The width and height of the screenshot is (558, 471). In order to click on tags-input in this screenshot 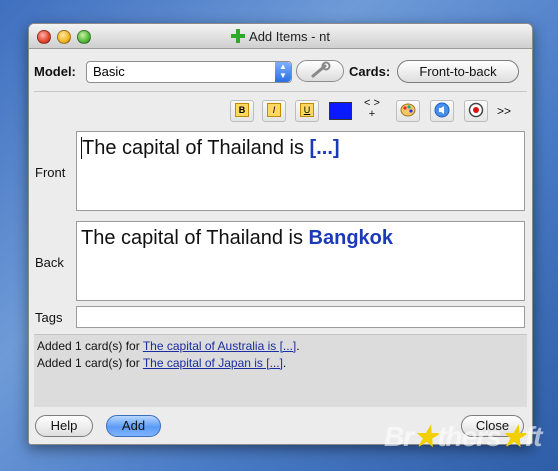, I will do `click(300, 317)`.